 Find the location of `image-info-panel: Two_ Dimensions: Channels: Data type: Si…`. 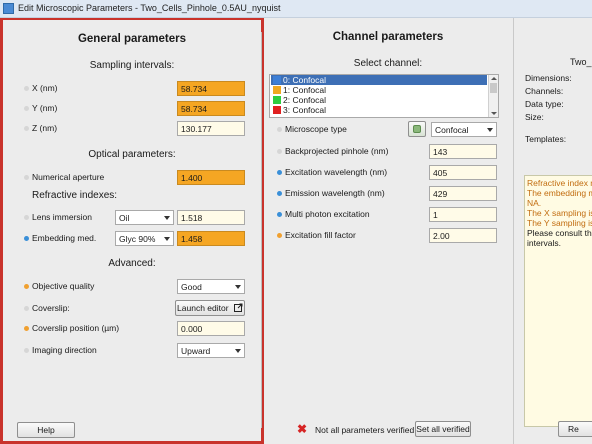

image-info-panel: Two_ Dimensions: Channels: Data type: Si… is located at coordinates (552, 231).